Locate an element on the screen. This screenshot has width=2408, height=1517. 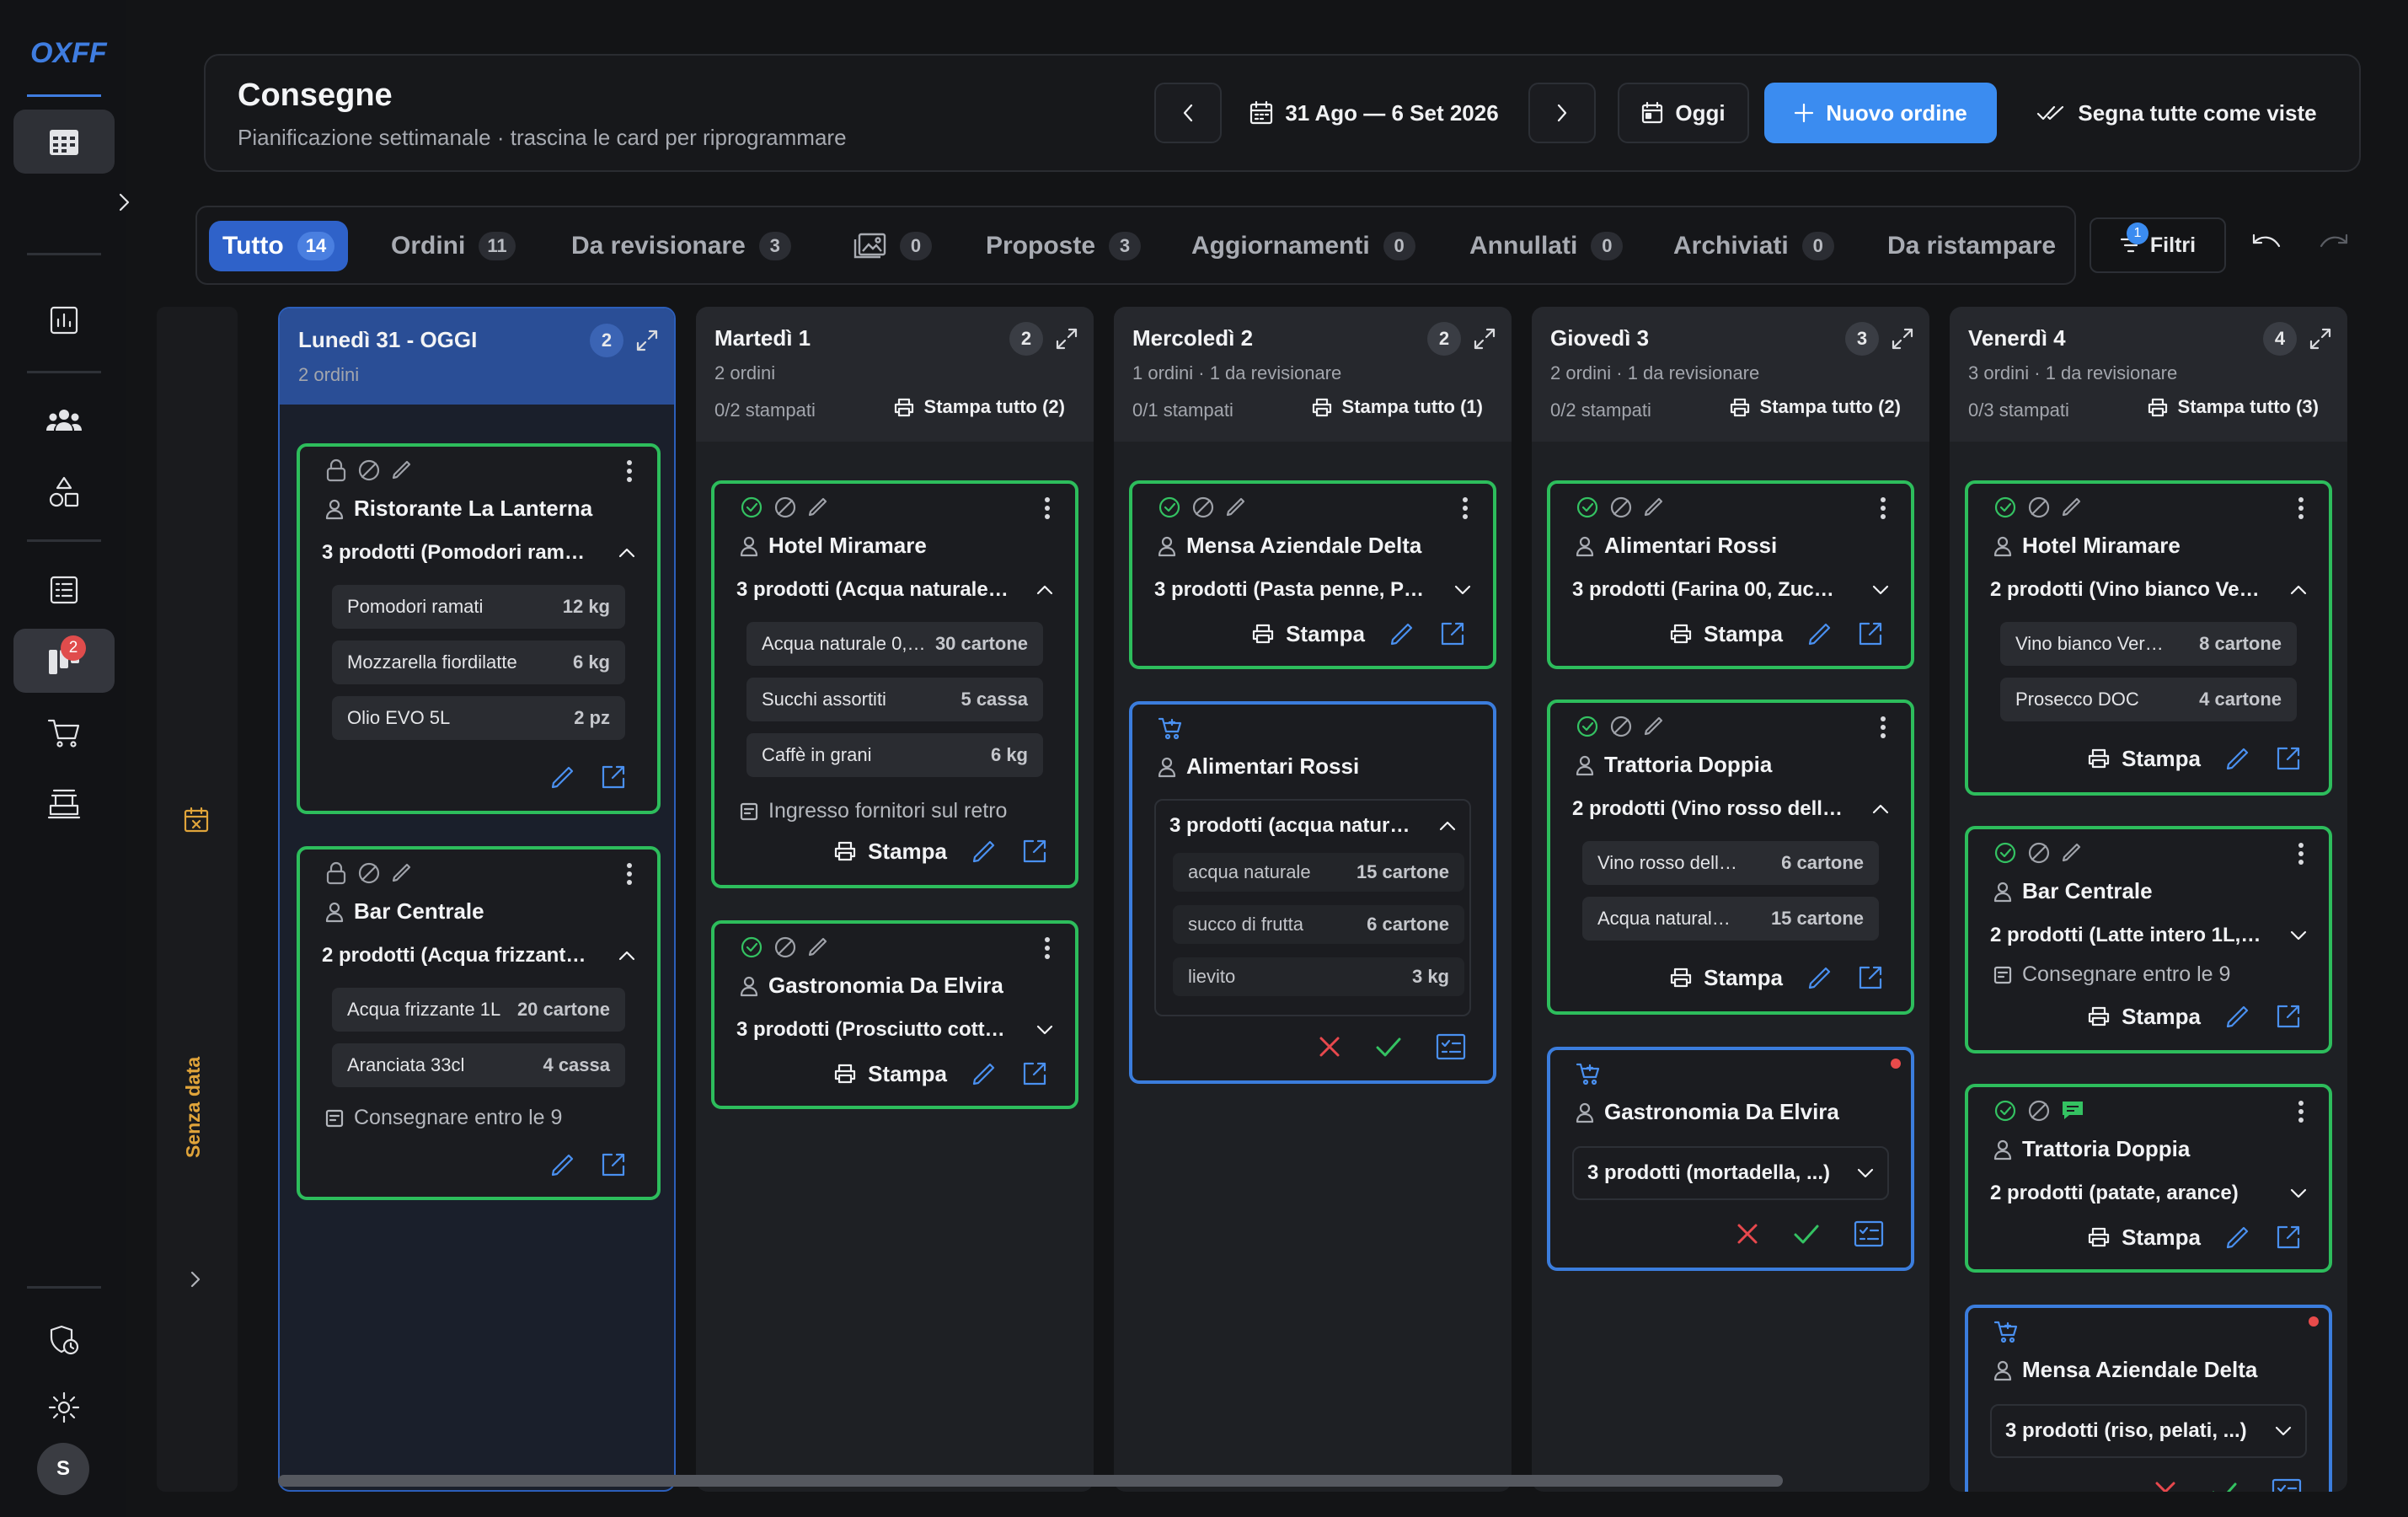
chevron-right-icon is located at coordinates (195, 1279).